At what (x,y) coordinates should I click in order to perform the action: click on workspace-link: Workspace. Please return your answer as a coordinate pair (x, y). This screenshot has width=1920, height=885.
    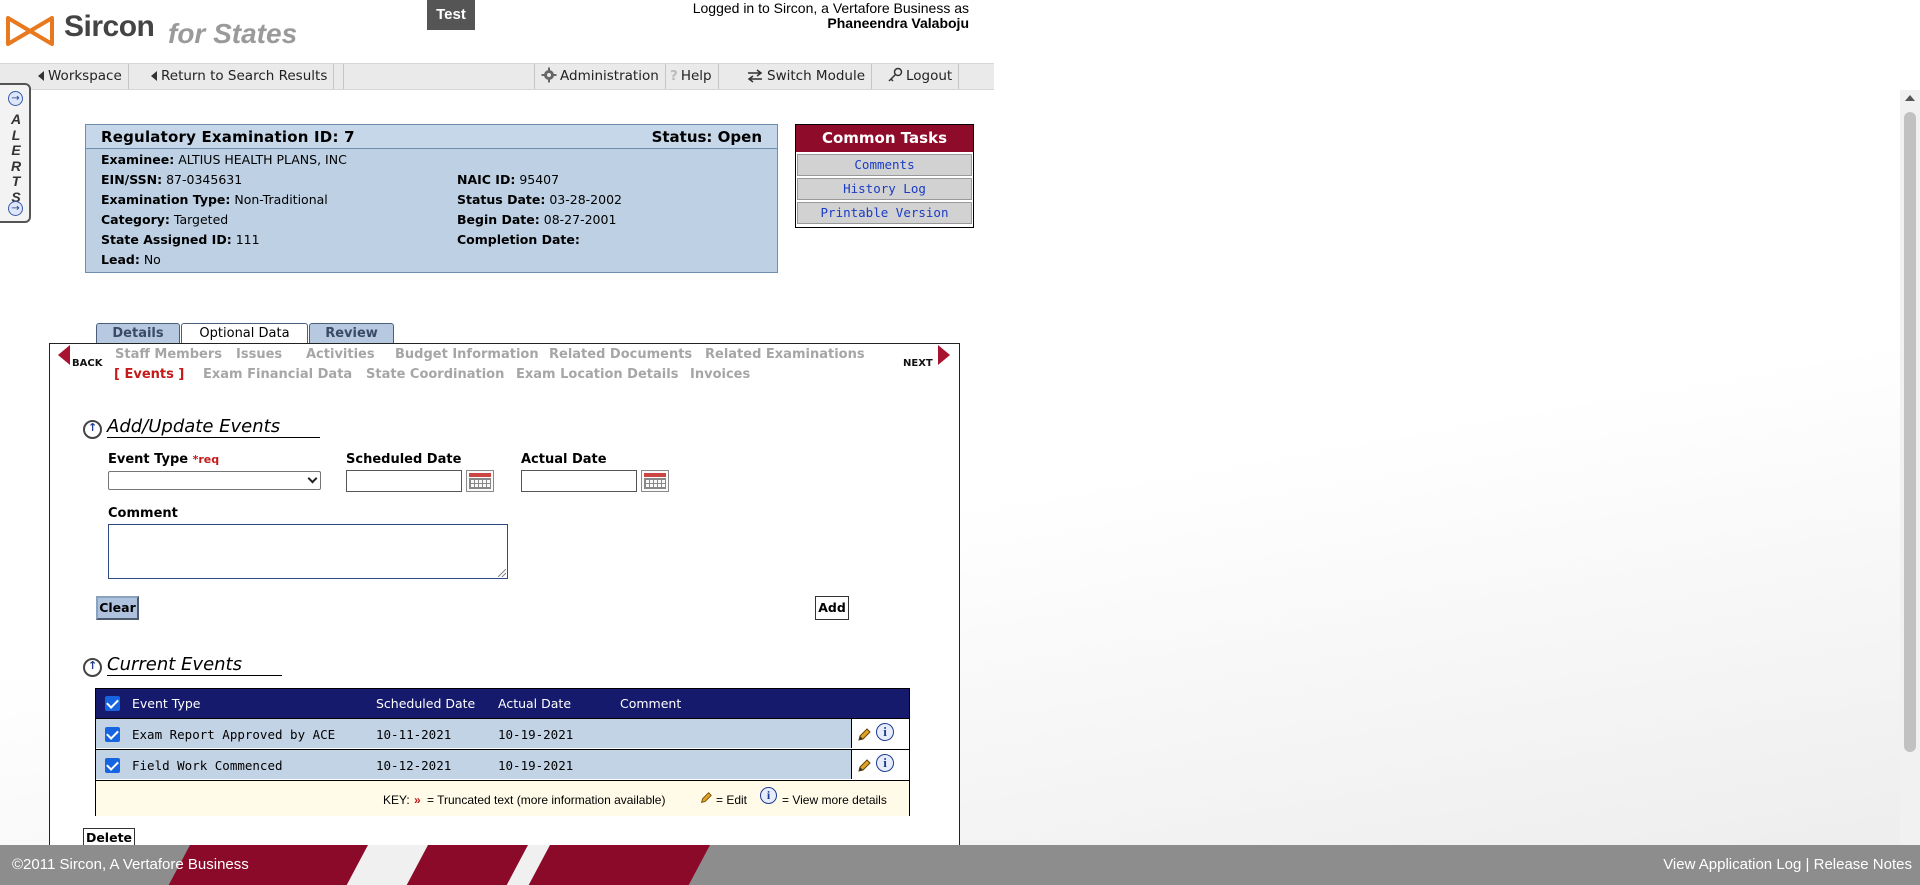
    Looking at the image, I should click on (80, 76).